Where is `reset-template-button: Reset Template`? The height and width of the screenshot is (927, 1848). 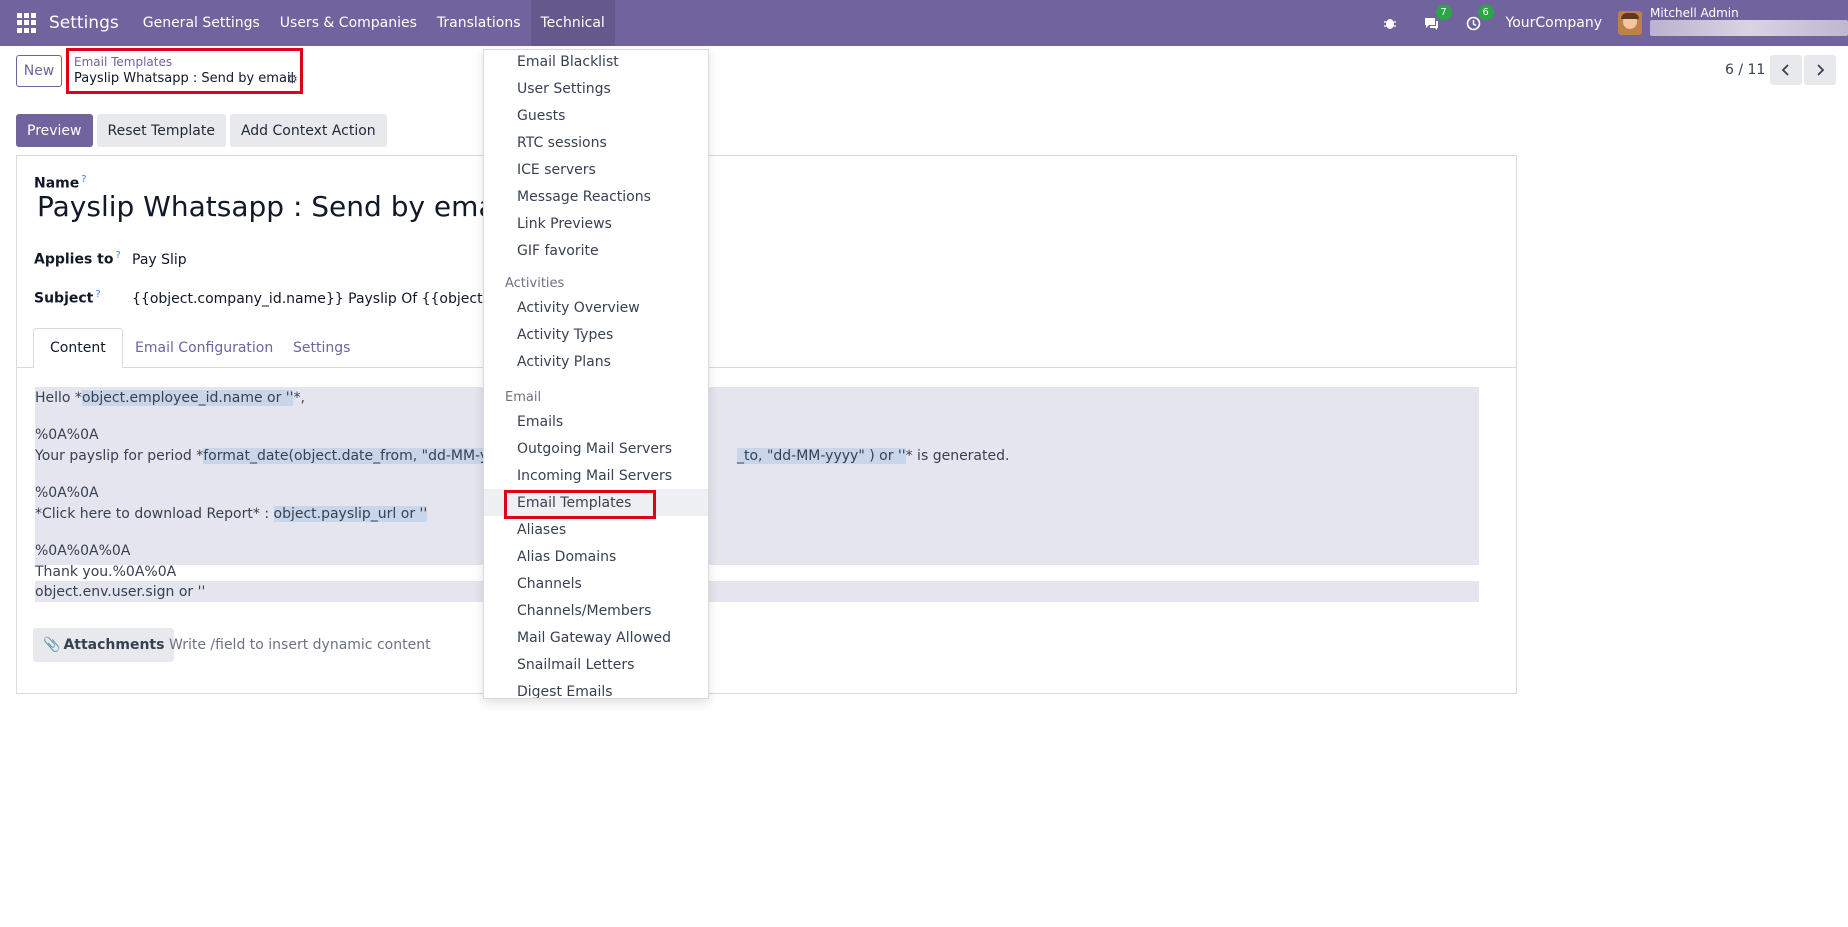 reset-template-button: Reset Template is located at coordinates (161, 130).